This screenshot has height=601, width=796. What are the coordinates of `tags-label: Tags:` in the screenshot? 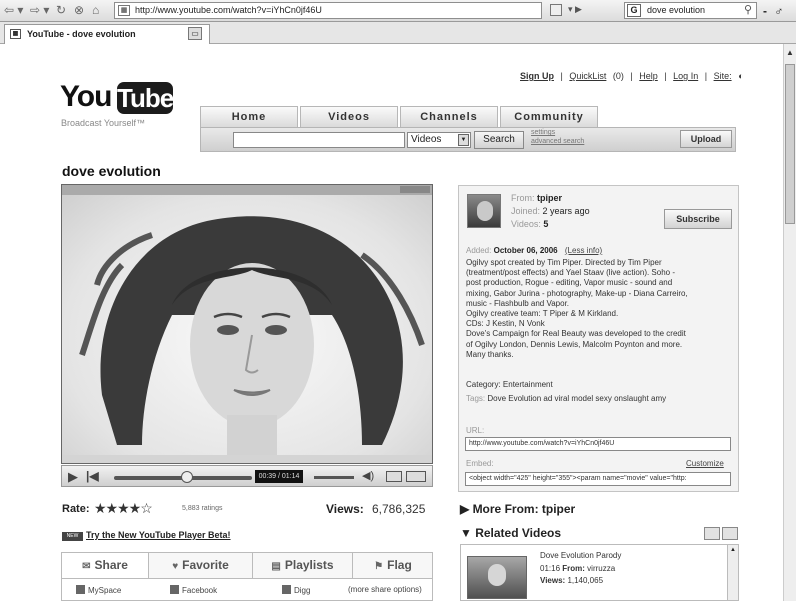 It's located at (476, 398).